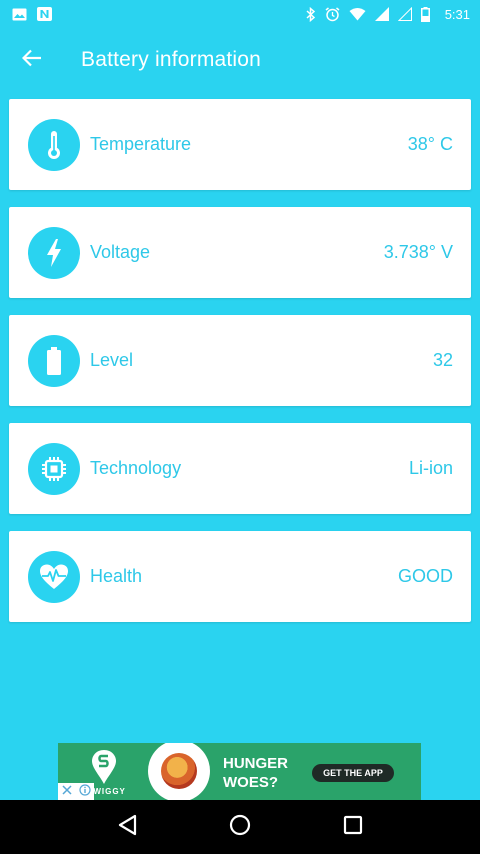 This screenshot has height=854, width=480. I want to click on alarm-icon, so click(332, 14).